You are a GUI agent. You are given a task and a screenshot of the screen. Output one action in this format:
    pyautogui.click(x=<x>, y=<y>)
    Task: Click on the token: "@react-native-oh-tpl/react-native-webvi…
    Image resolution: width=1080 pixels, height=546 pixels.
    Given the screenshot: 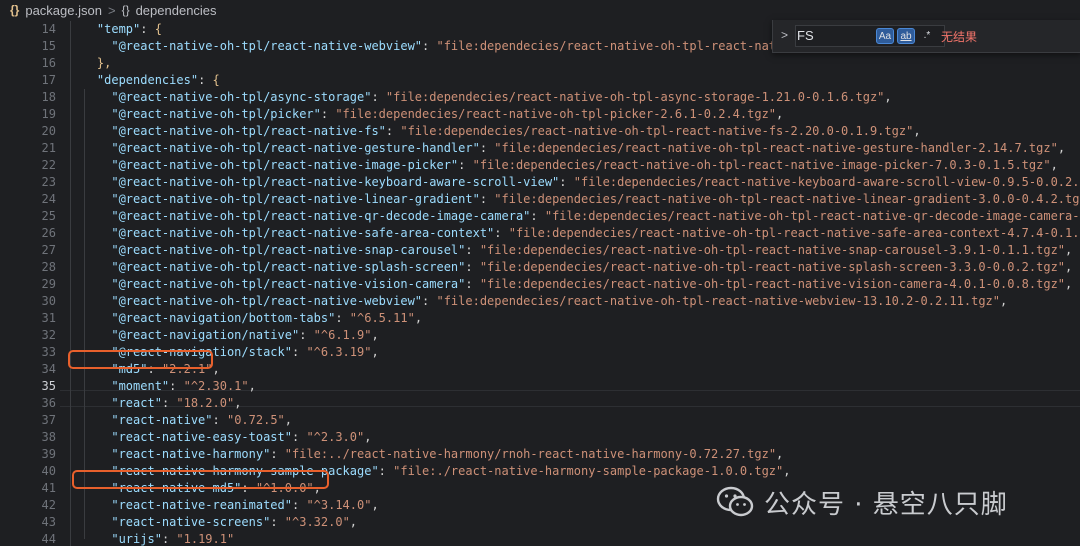 What is the action you would take?
    pyautogui.click(x=267, y=46)
    